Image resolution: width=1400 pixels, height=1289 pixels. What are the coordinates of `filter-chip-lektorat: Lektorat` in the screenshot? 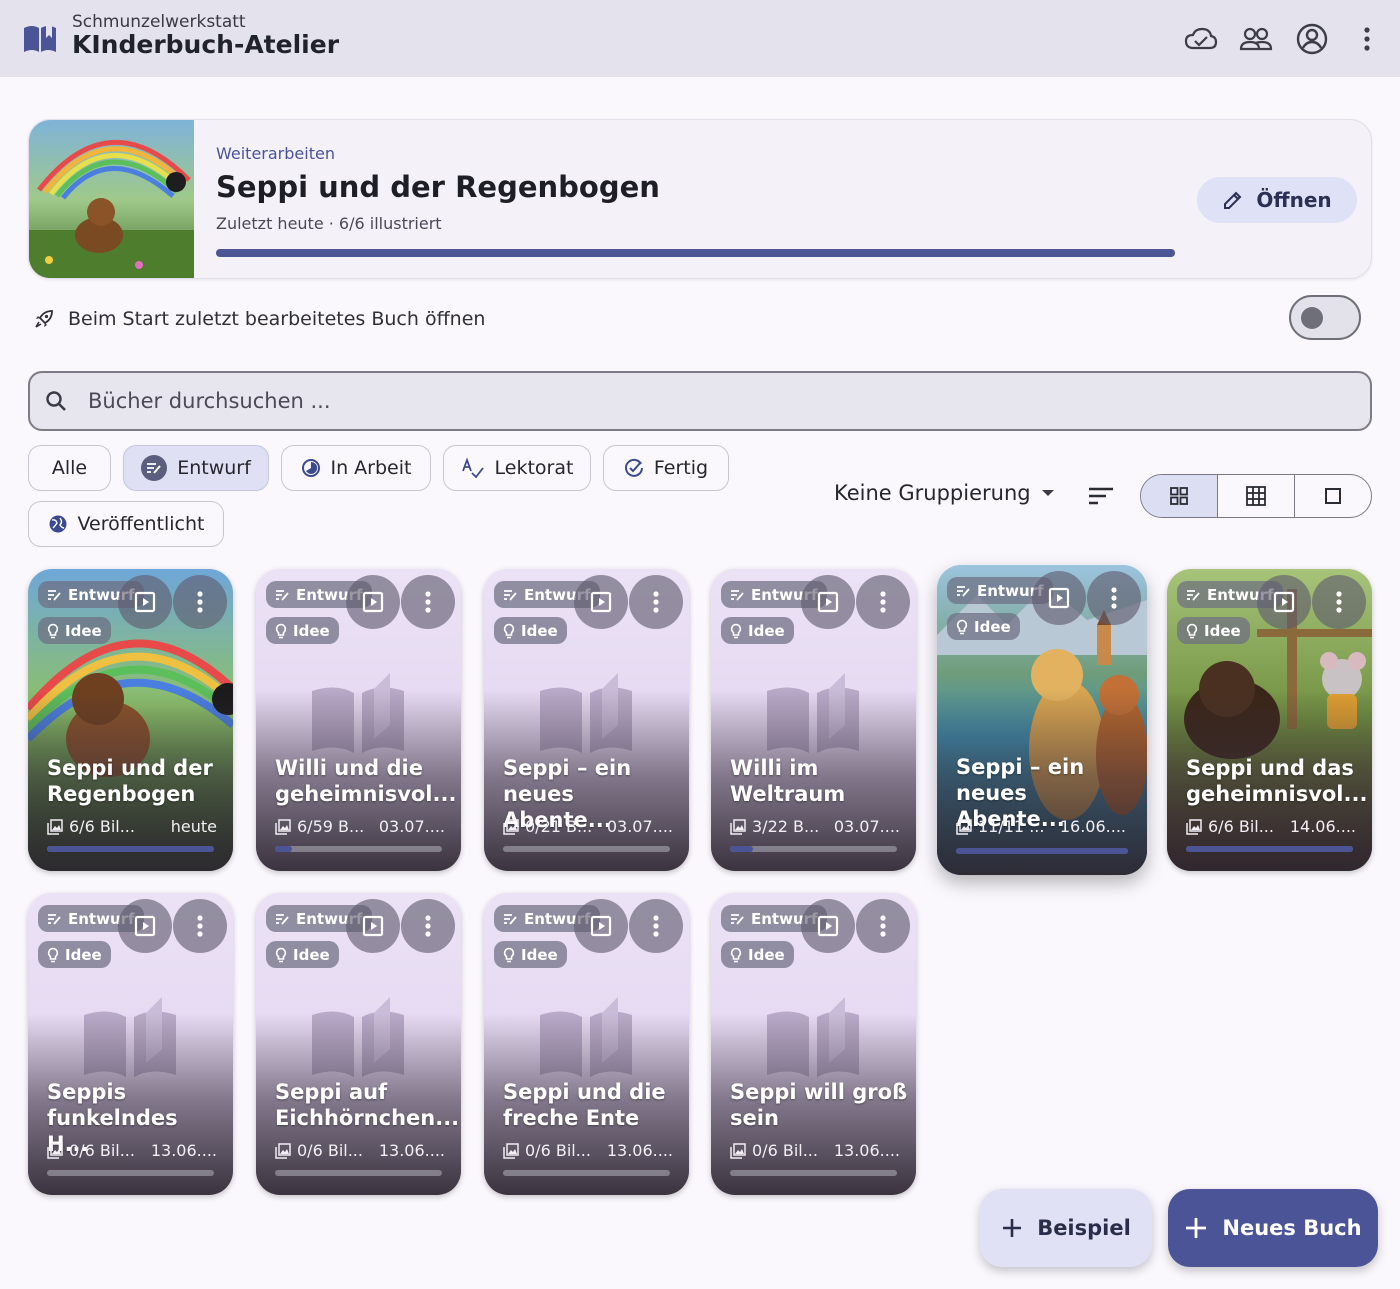 It's located at (517, 468).